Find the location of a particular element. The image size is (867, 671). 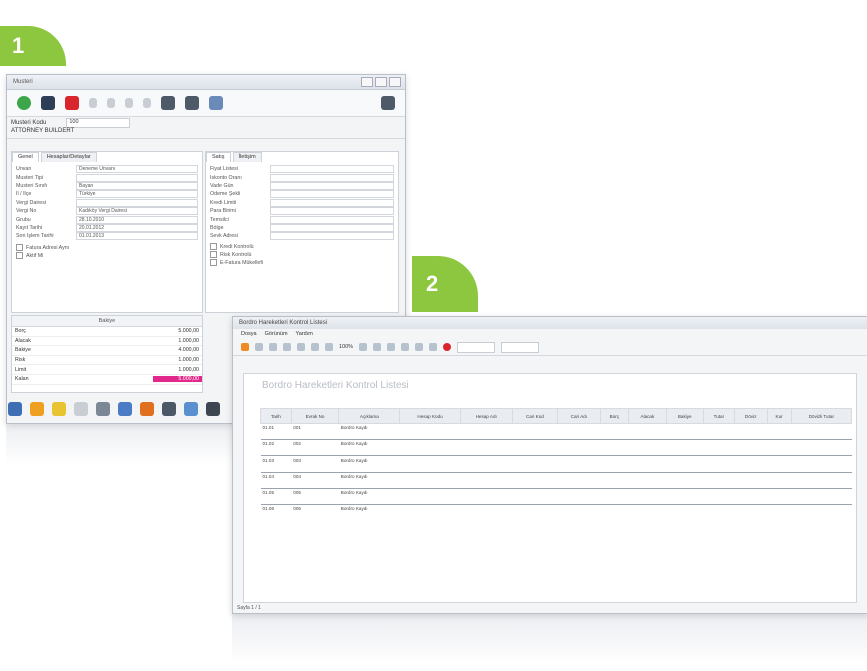

left-field-input: Bayan is located at coordinates (137, 185).